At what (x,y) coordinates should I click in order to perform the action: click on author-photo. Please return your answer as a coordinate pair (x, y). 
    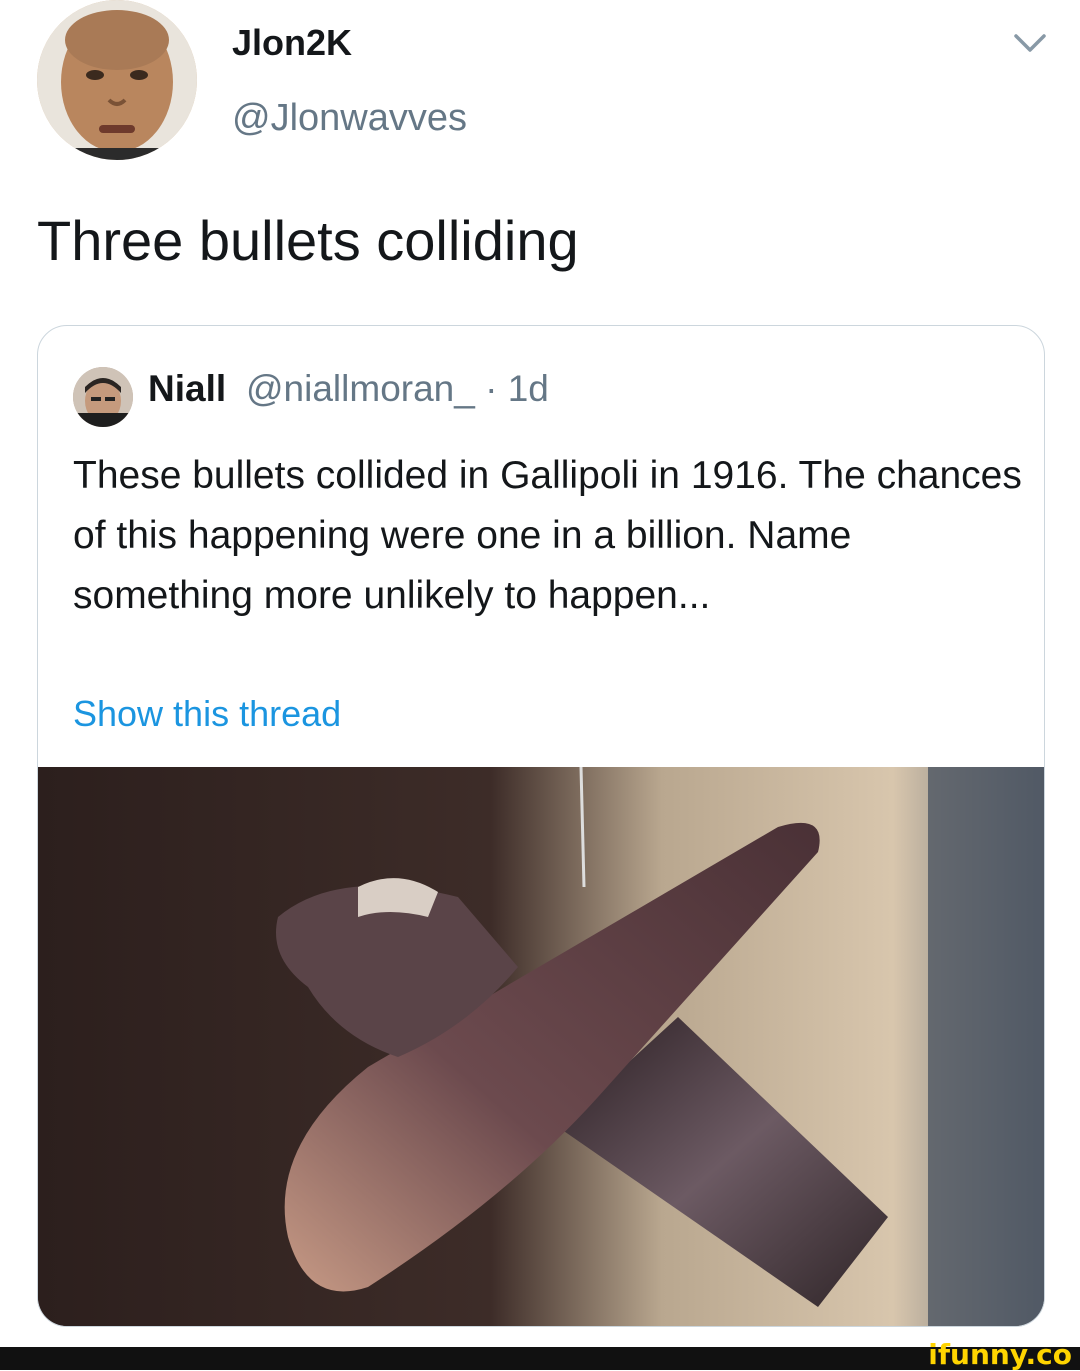
    Looking at the image, I should click on (117, 80).